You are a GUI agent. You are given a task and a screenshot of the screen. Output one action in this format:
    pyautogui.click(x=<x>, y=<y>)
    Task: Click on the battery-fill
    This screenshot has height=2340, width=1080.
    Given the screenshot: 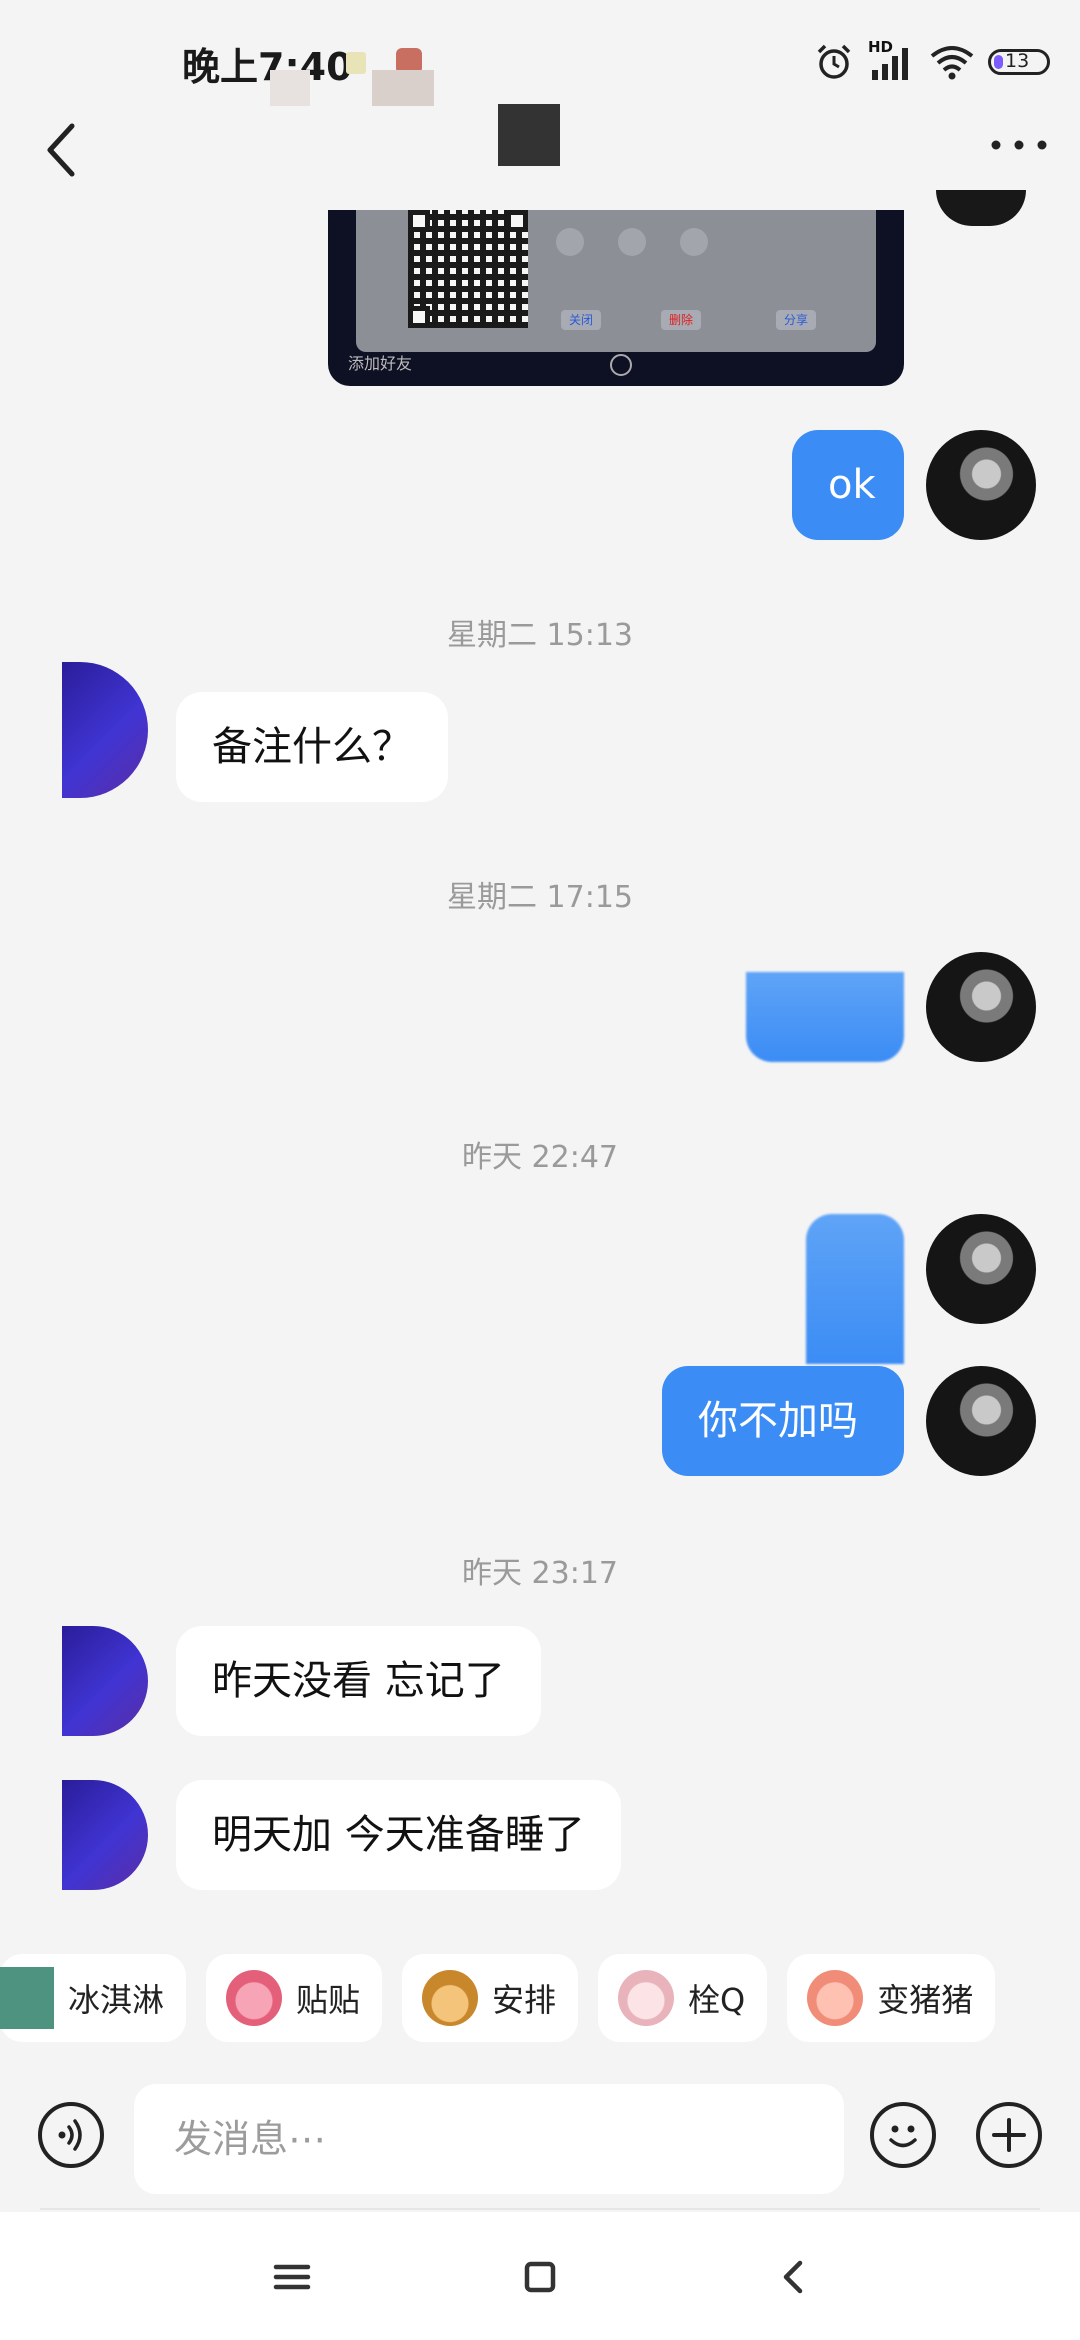 What is the action you would take?
    pyautogui.click(x=998, y=62)
    